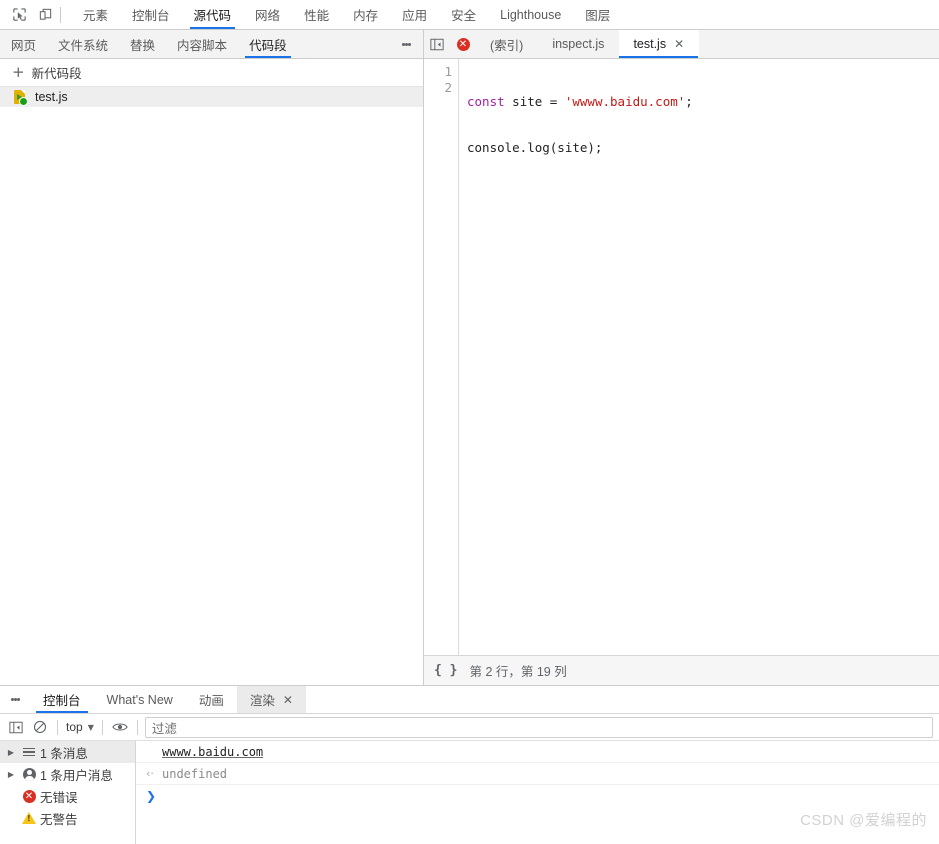 The height and width of the screenshot is (844, 939). I want to click on list-item: test.js, so click(211, 97).